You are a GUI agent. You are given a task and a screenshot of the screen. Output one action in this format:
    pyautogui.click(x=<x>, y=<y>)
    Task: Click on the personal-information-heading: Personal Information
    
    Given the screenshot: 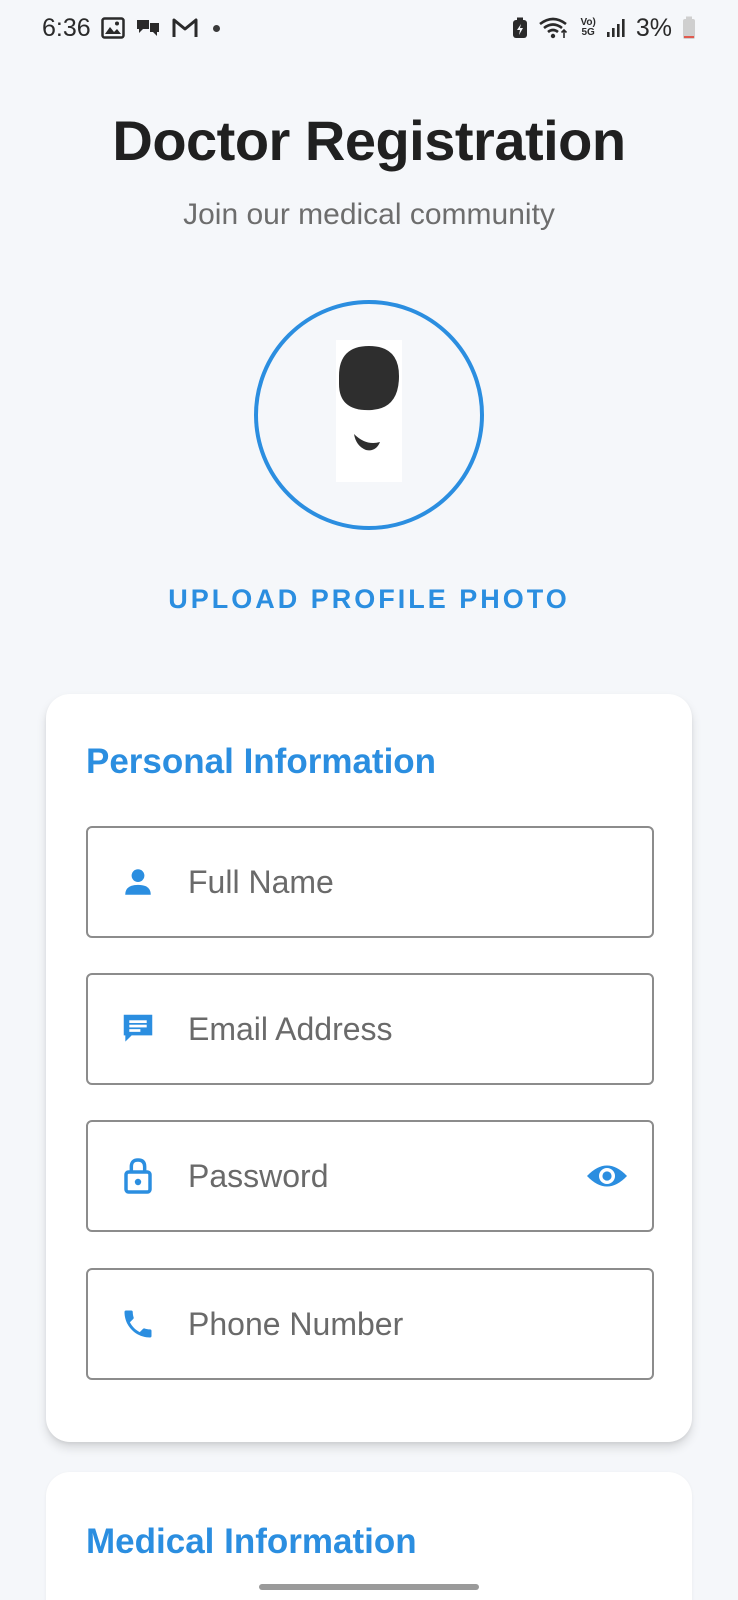 What is the action you would take?
    pyautogui.click(x=261, y=761)
    